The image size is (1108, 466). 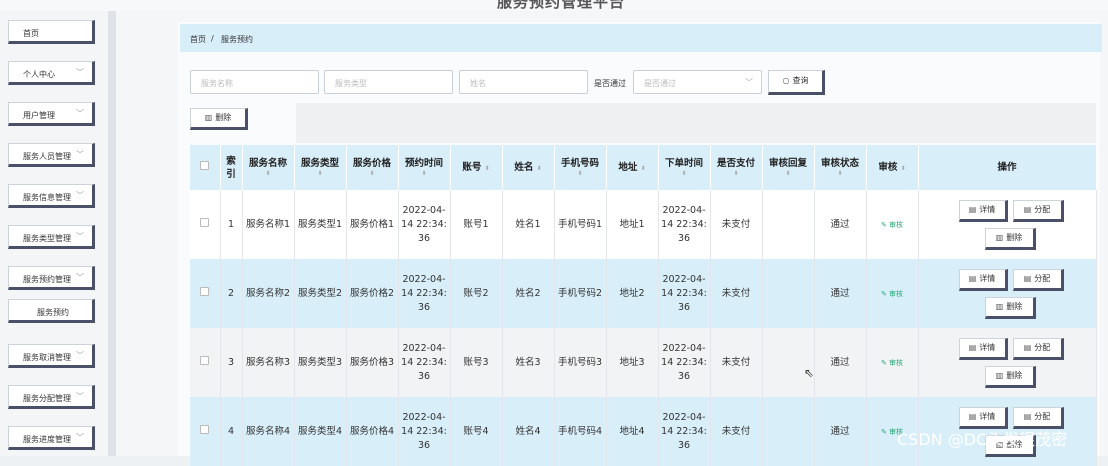 What do you see at coordinates (736, 167) in the screenshot?
I see `column-header-paid: 是否支付 ⬍` at bounding box center [736, 167].